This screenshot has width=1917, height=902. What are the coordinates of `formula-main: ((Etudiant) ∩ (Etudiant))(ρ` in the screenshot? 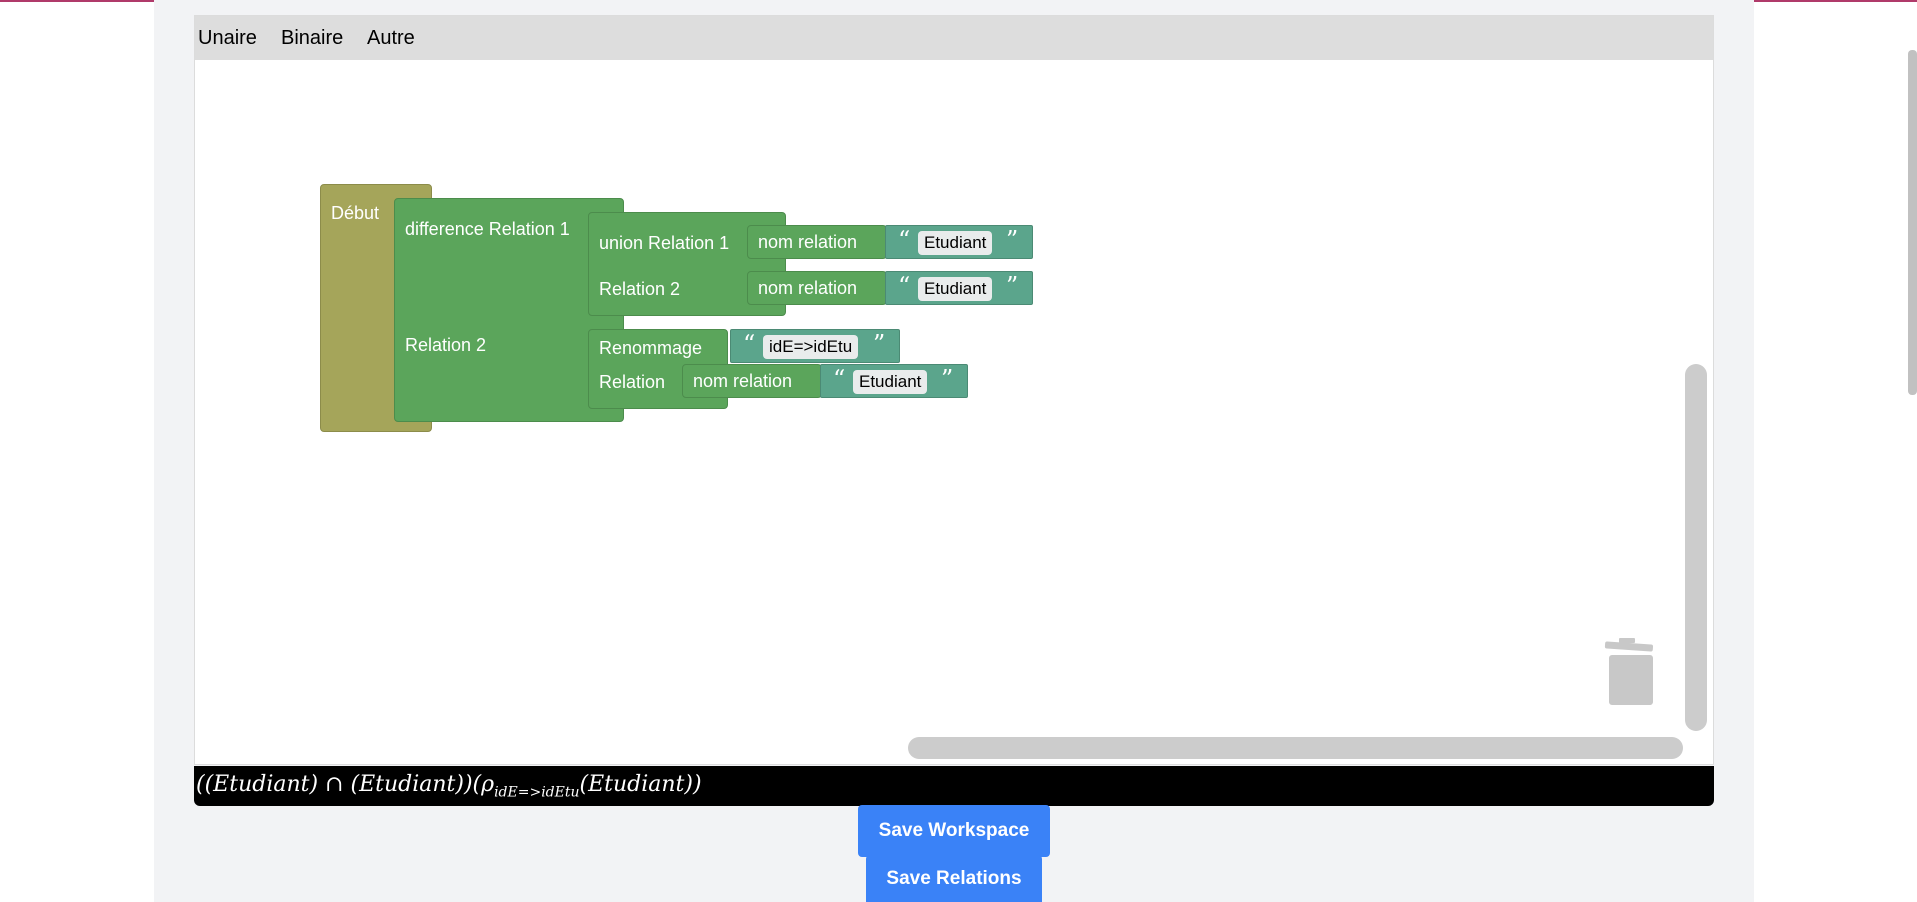 It's located at (345, 784).